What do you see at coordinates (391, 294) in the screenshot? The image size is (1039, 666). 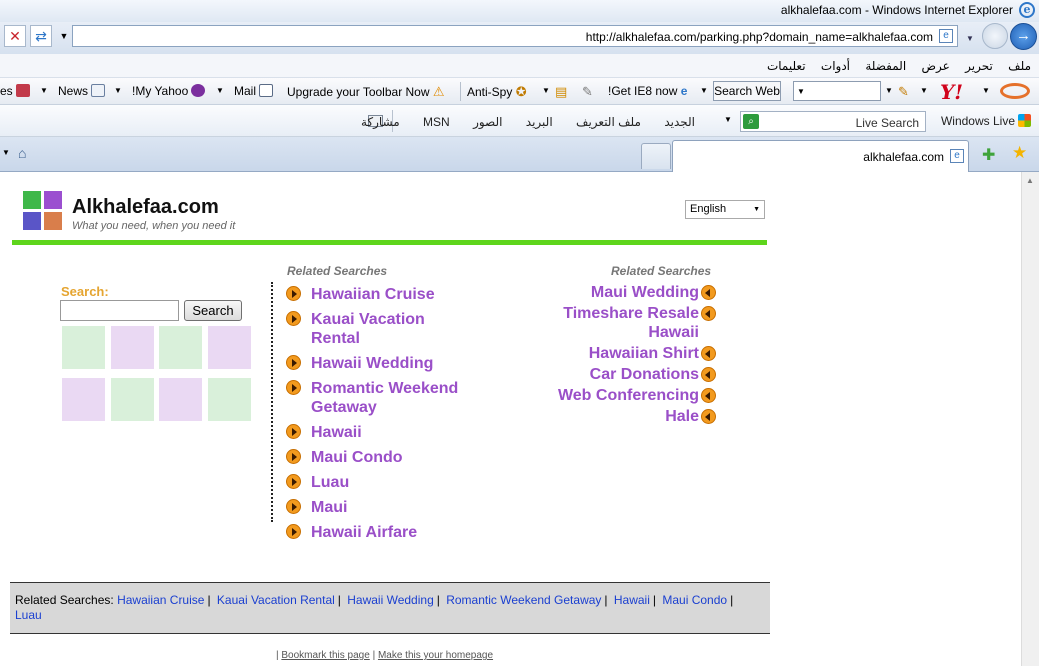 I see `related-link: Hawaiian Cruise` at bounding box center [391, 294].